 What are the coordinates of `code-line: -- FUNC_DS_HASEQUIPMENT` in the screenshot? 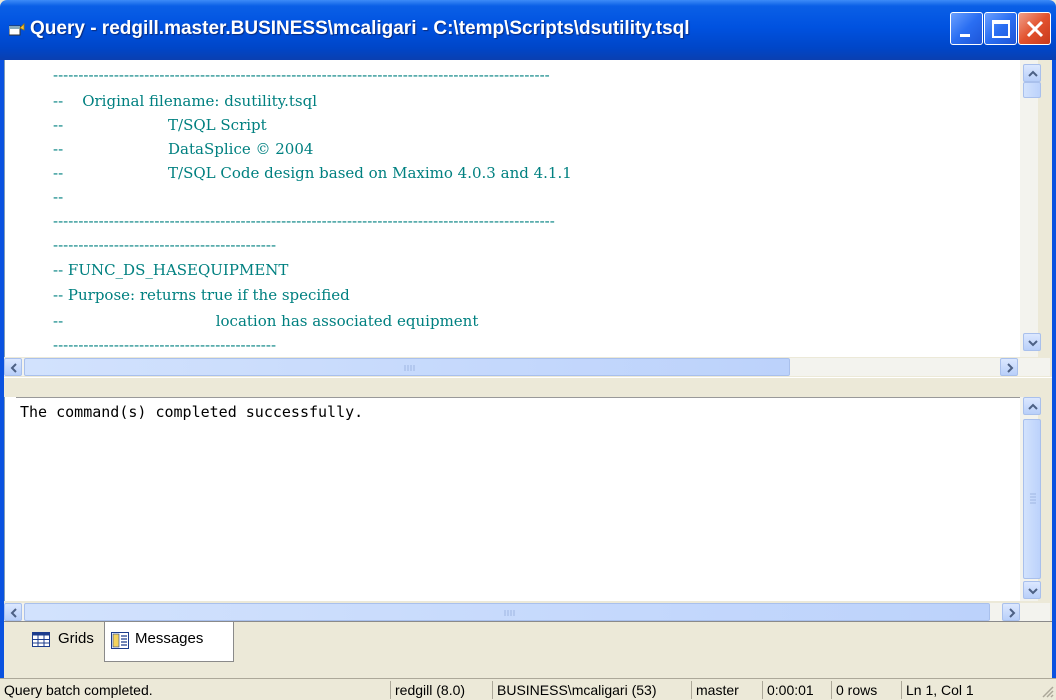 It's located at (171, 270).